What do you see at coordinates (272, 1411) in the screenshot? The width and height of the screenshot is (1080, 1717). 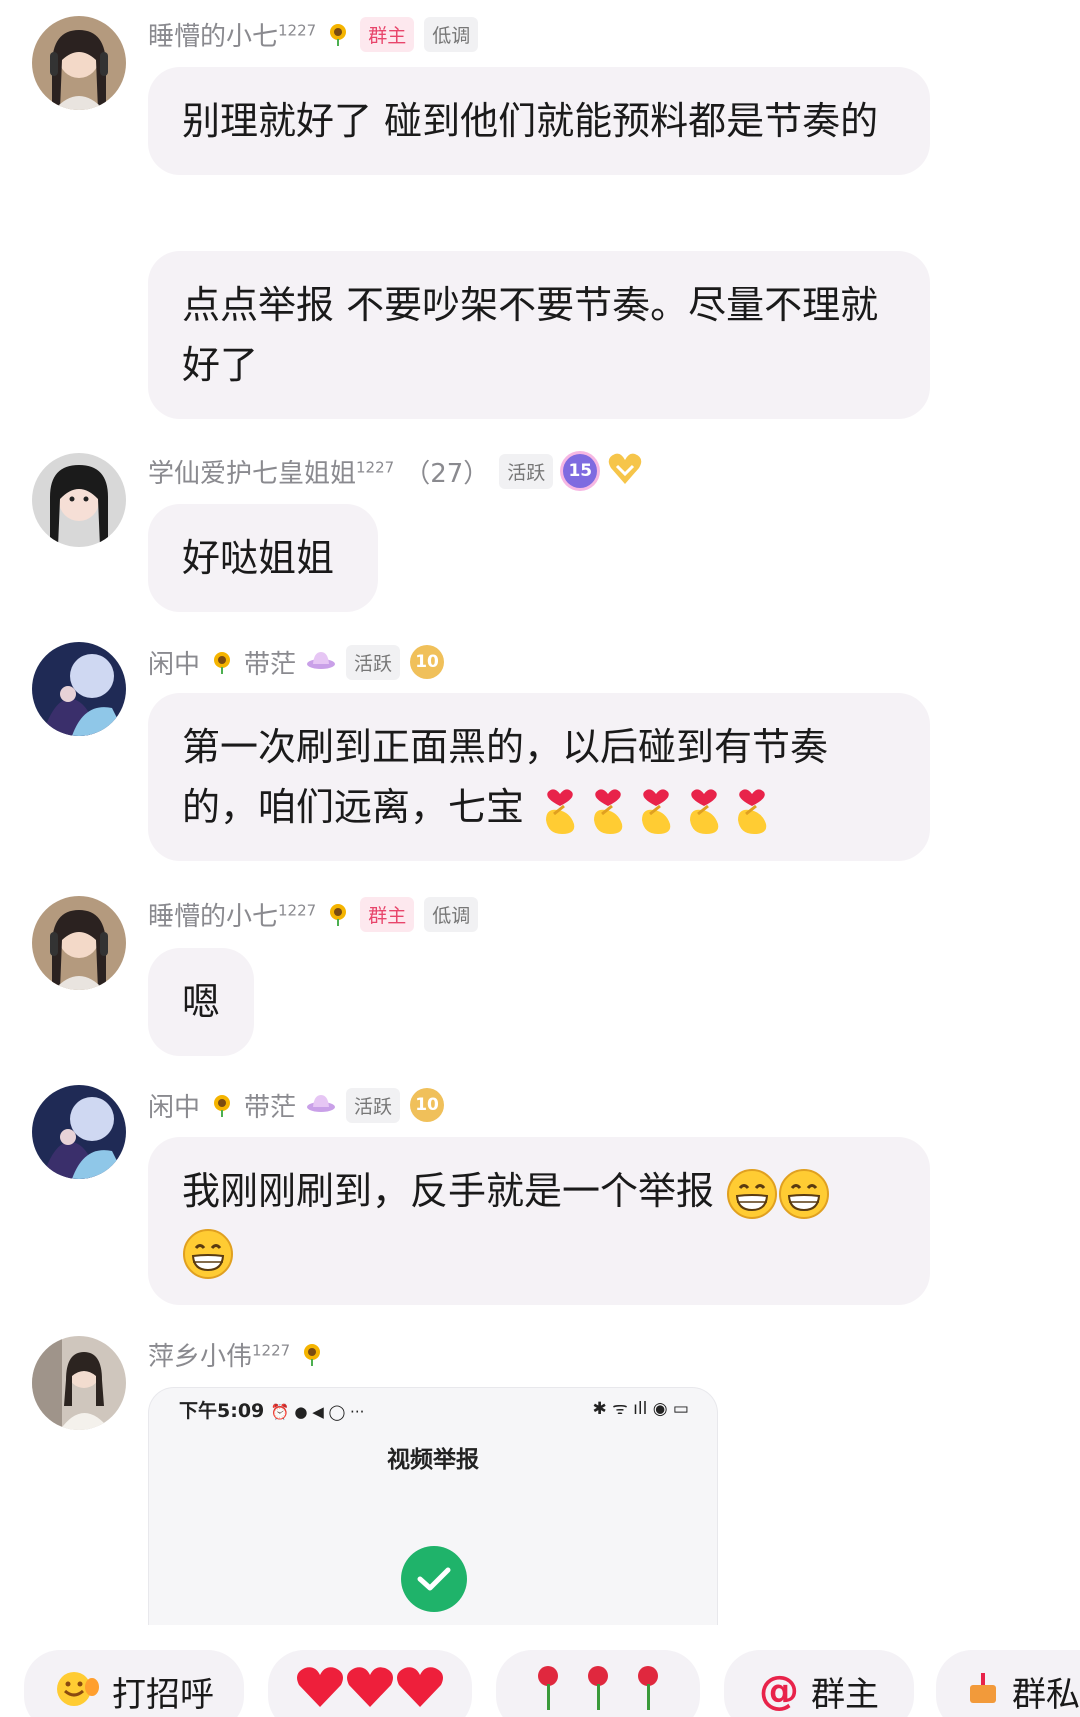 I see `screenshot-status-time: 下午5:09 ⏰ ● ◀ ◯ ···` at bounding box center [272, 1411].